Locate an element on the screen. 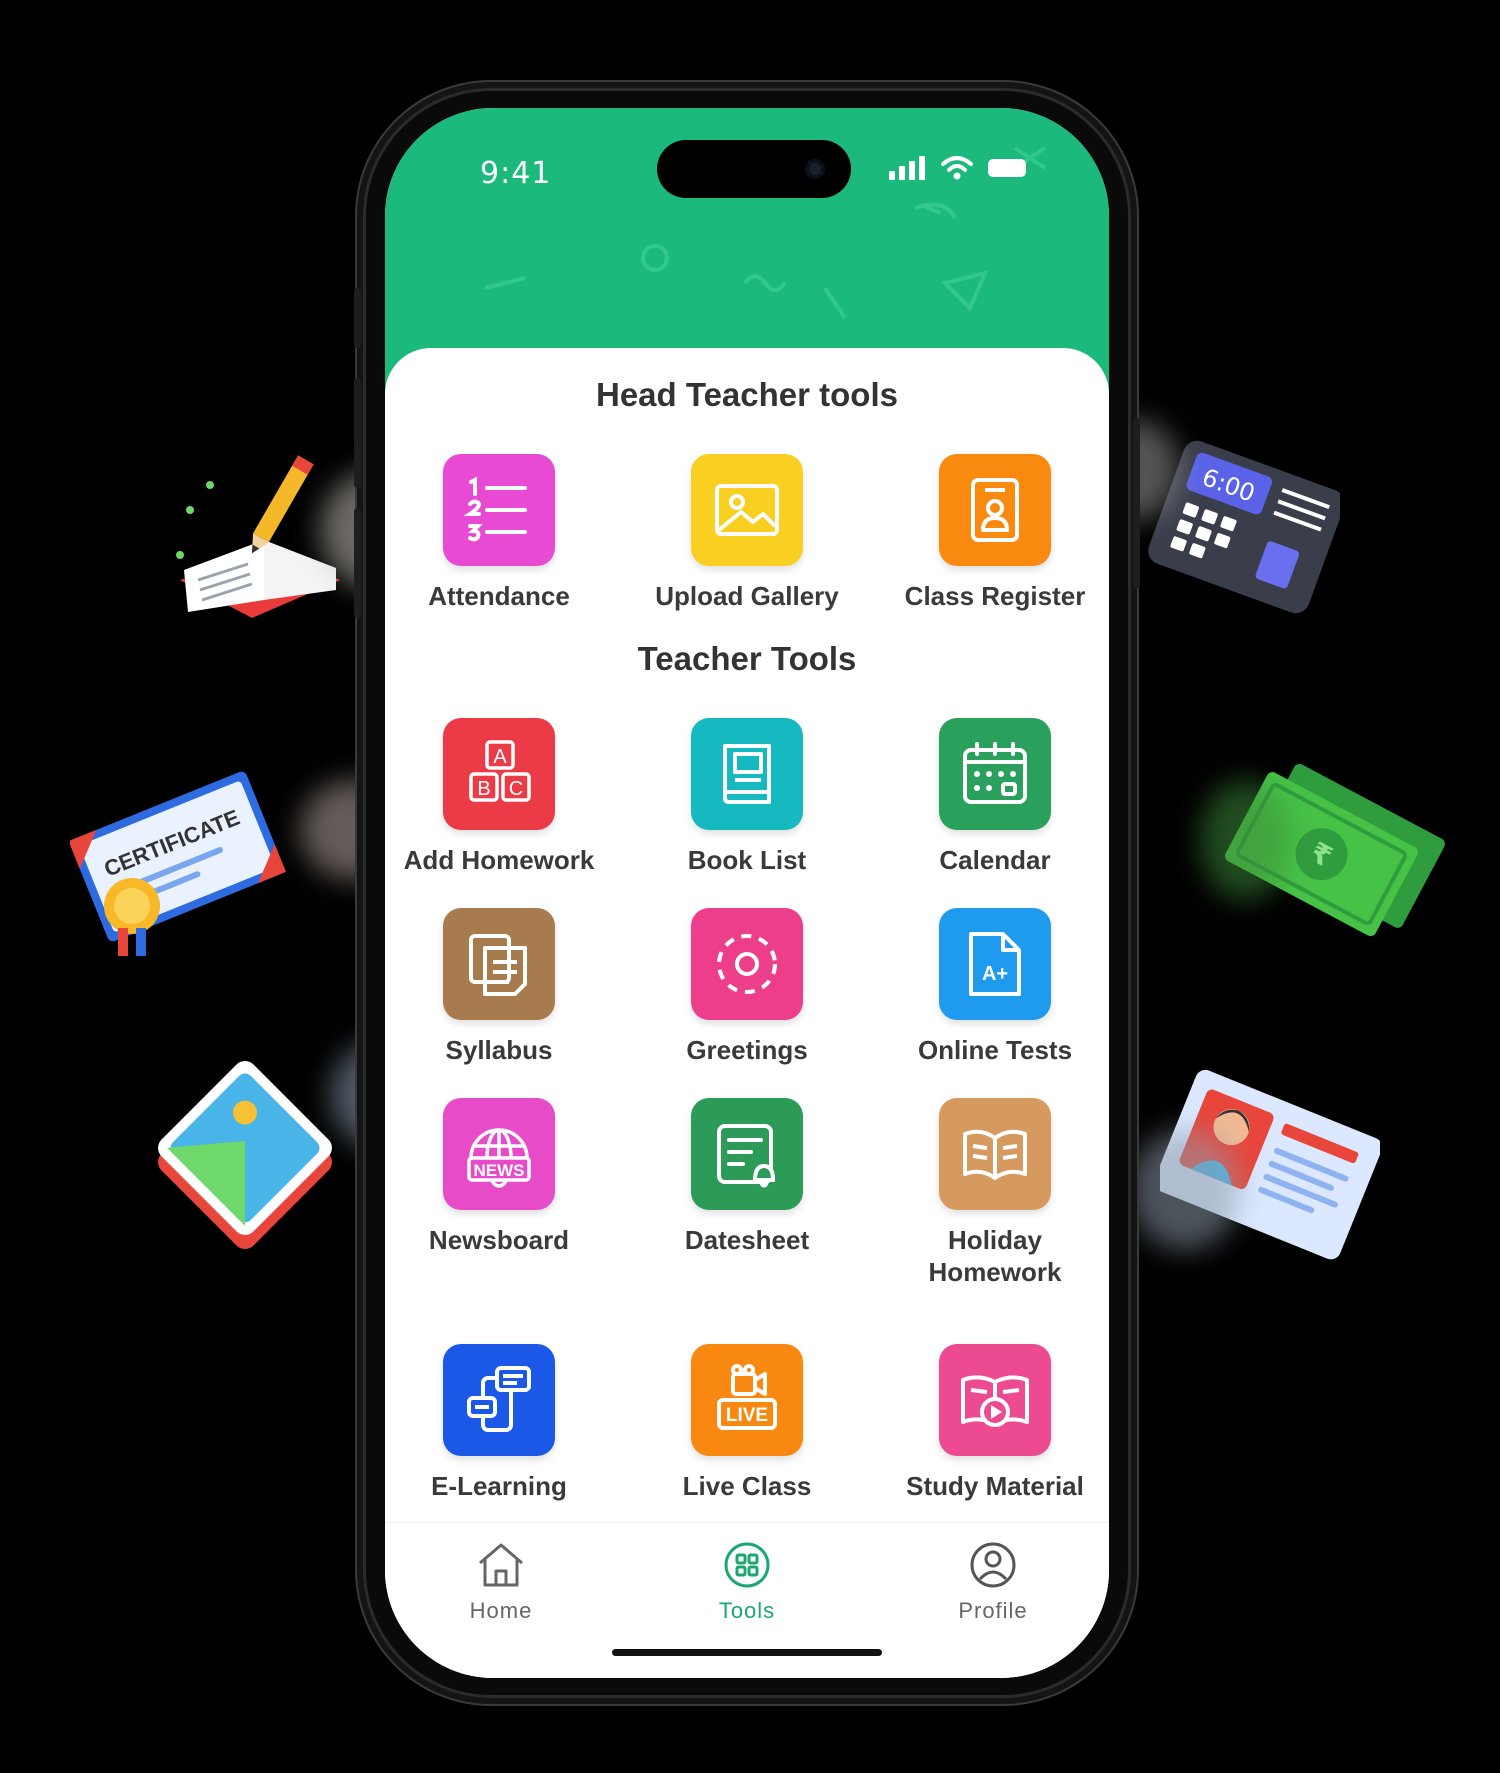 Image resolution: width=1500 pixels, height=1773 pixels. tab-tools: Tools is located at coordinates (747, 1582).